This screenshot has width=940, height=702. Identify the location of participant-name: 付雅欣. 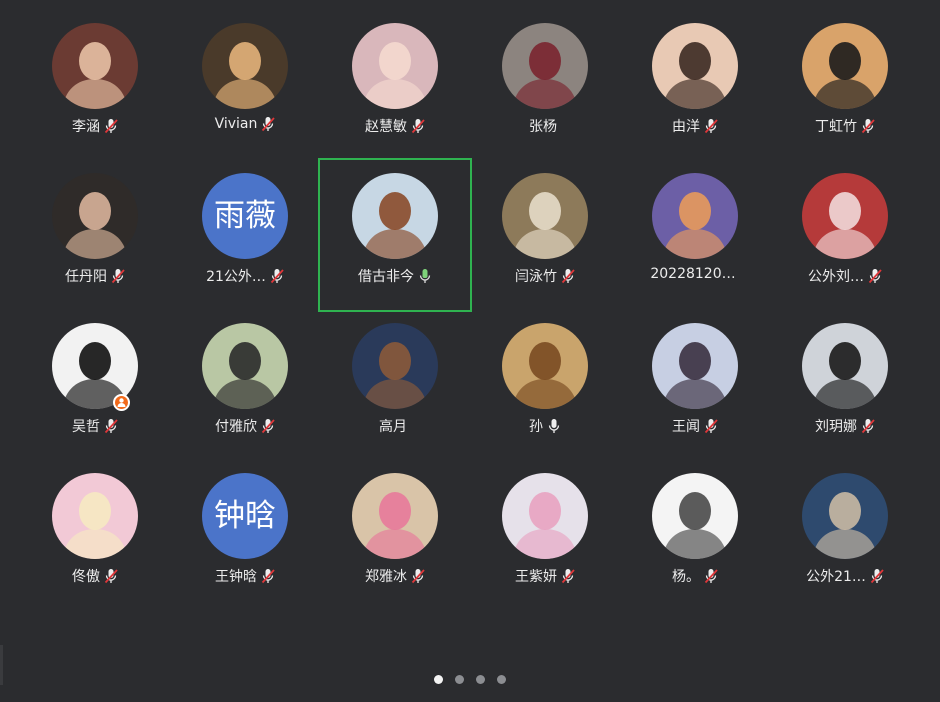
(236, 427).